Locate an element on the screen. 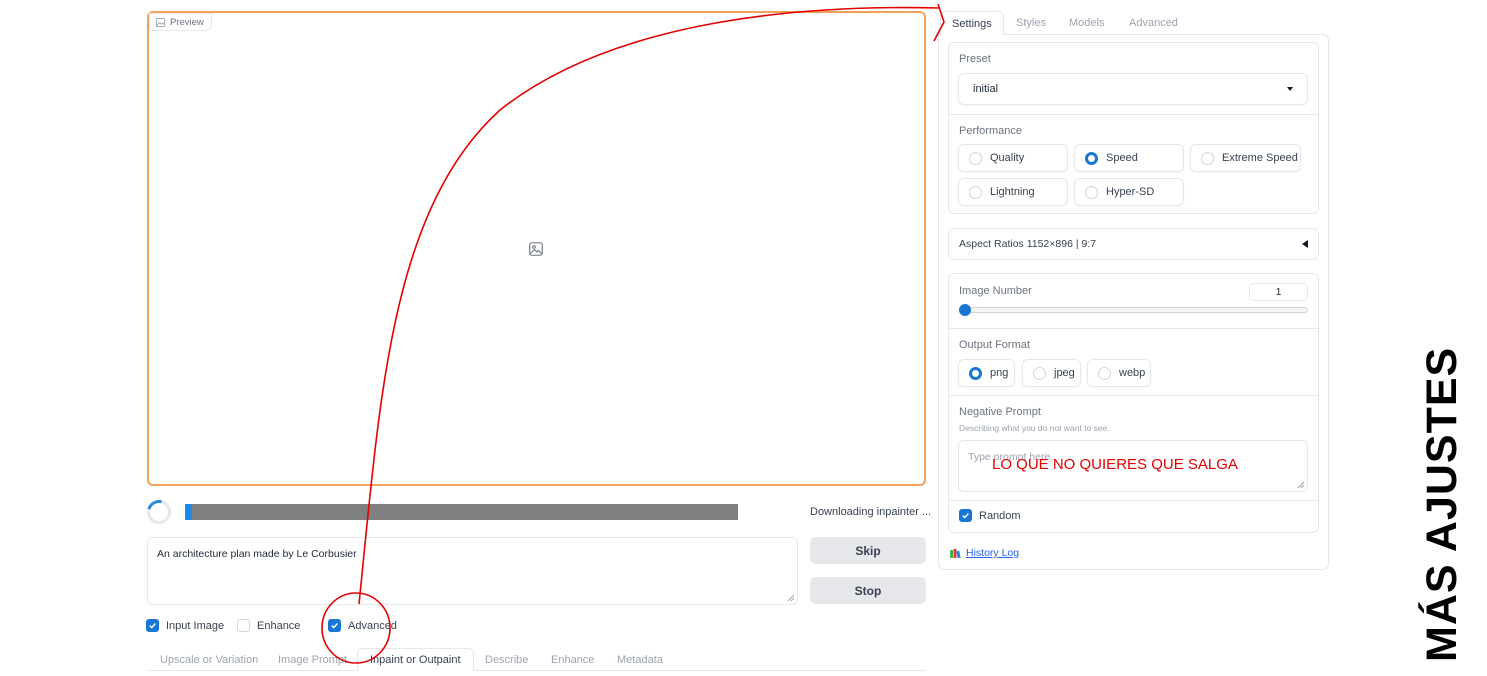 This screenshot has width=1487, height=676. input-image-checkbox is located at coordinates (152, 625).